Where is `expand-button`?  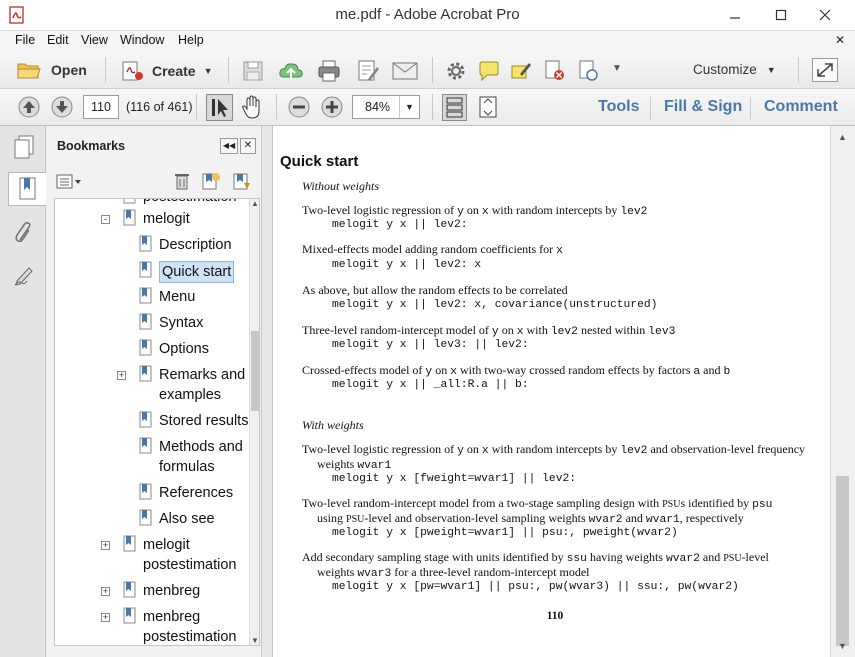 expand-button is located at coordinates (825, 70).